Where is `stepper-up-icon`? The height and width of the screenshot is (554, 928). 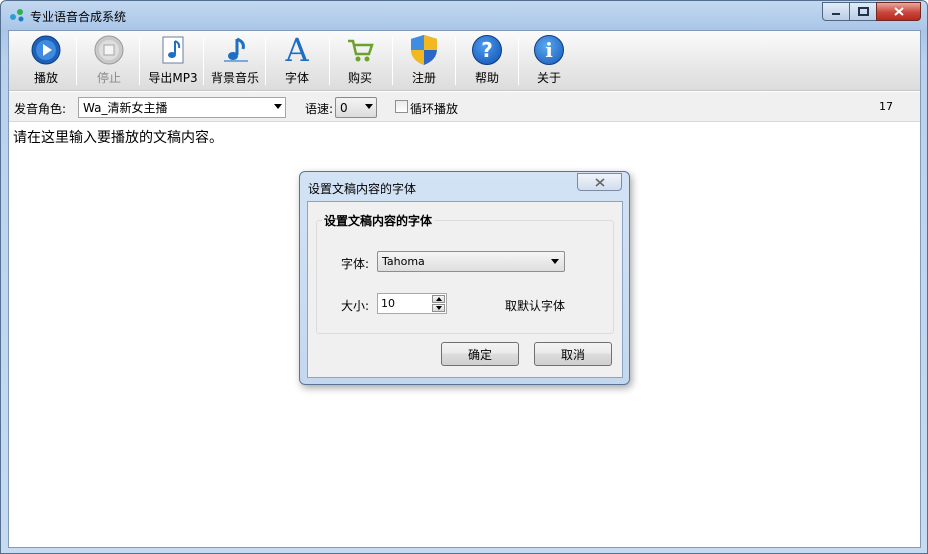
stepper-up-icon is located at coordinates (438, 299).